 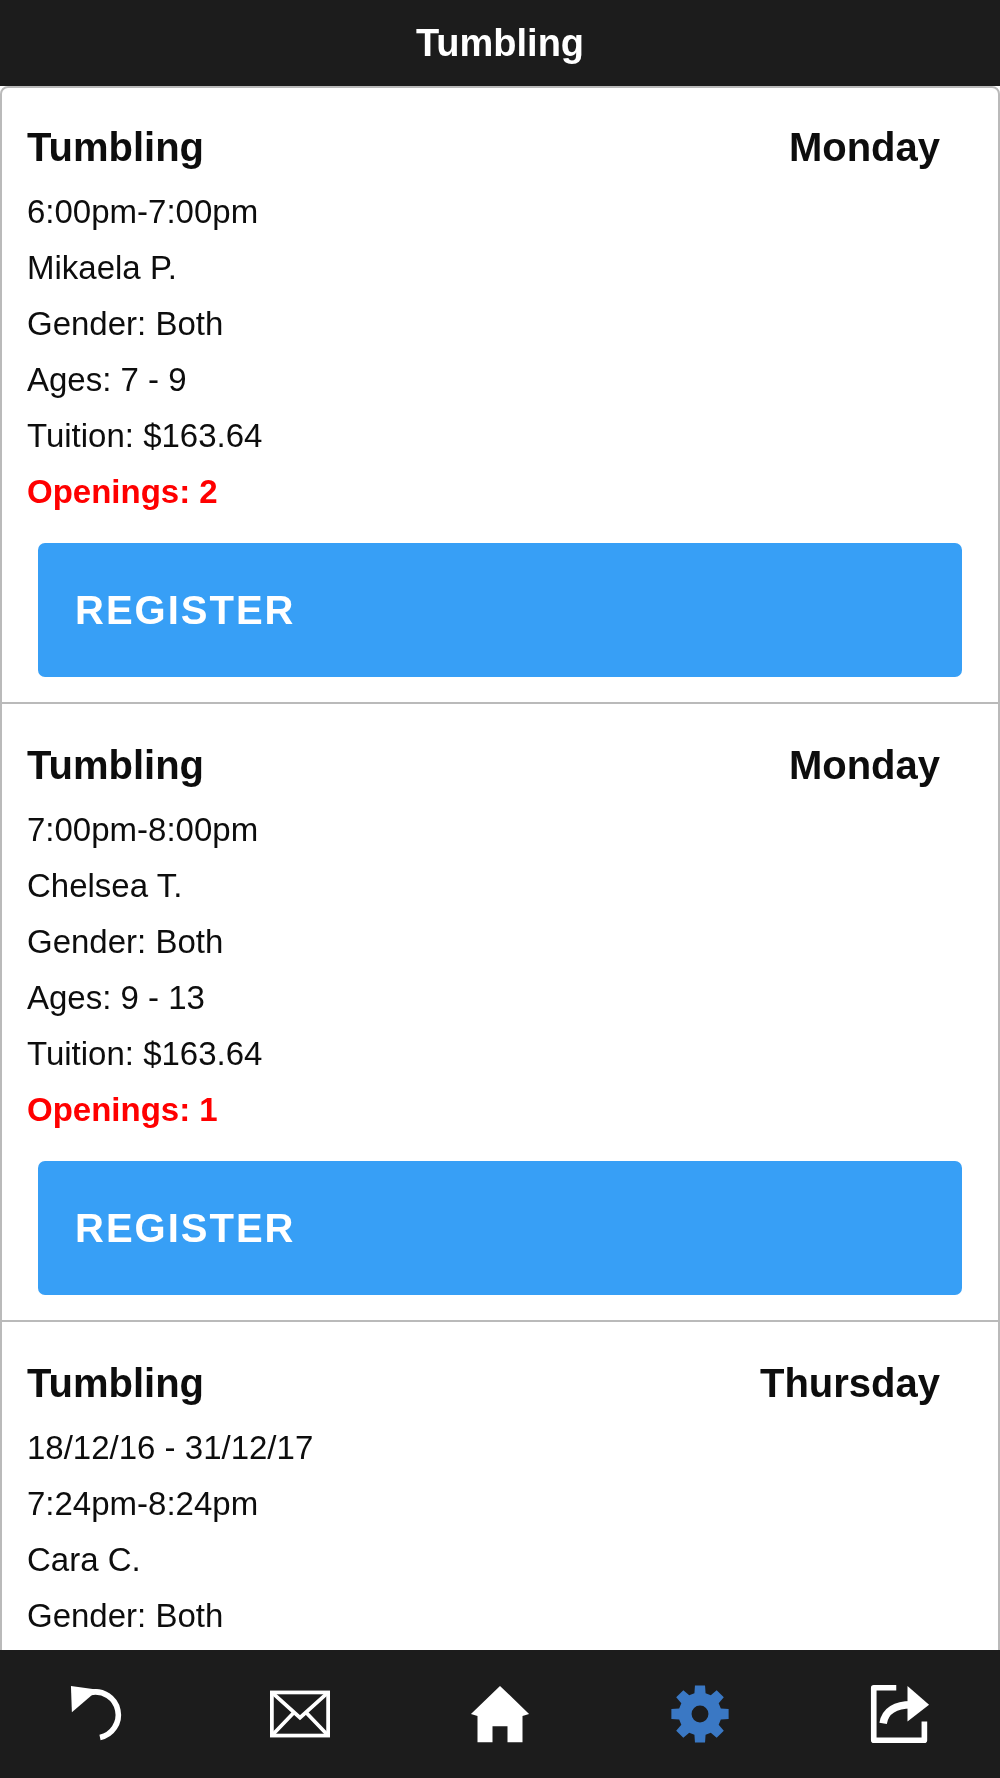 What do you see at coordinates (84, 1560) in the screenshot?
I see `class-detail: Cara C.` at bounding box center [84, 1560].